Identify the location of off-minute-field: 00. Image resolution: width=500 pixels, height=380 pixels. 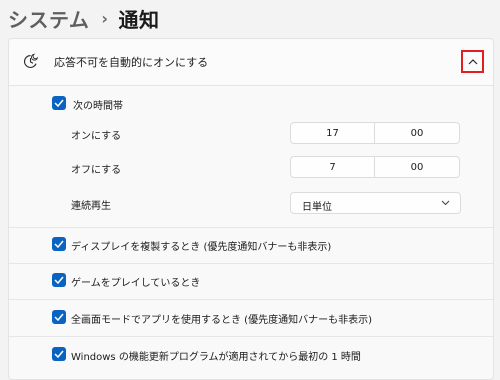
(417, 167).